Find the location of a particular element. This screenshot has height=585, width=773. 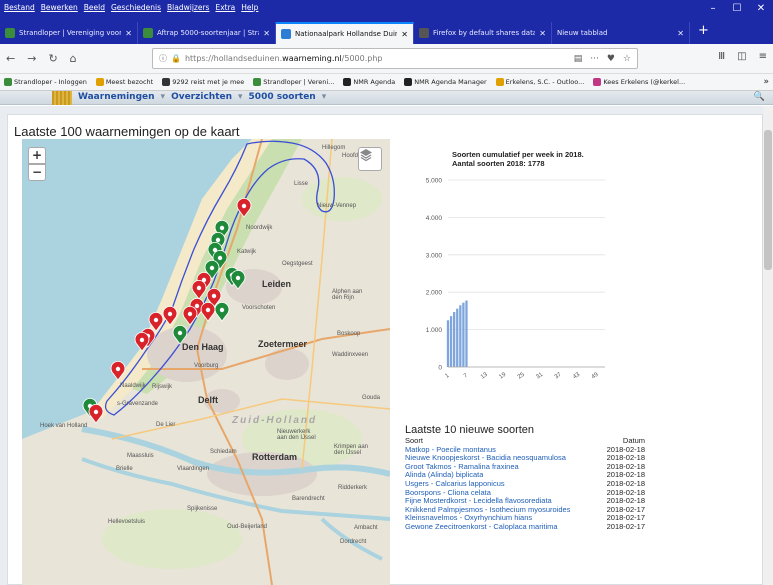

tab-strandloper: Strandloper | Vereniging voor N ✕ is located at coordinates (69, 33).